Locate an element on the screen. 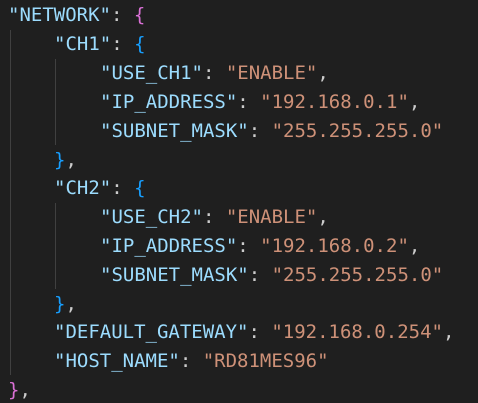 The height and width of the screenshot is (403, 478). use-ch2-key: "USE_CH2" is located at coordinates (151, 217).